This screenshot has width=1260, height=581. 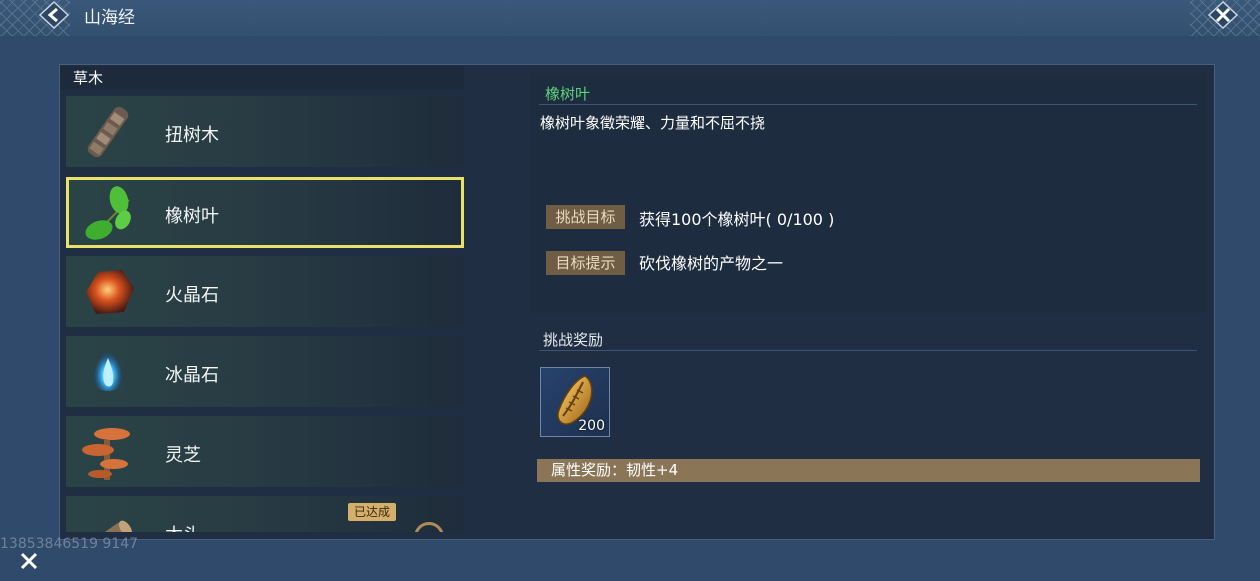 I want to click on reward-count: 200, so click(x=591, y=426).